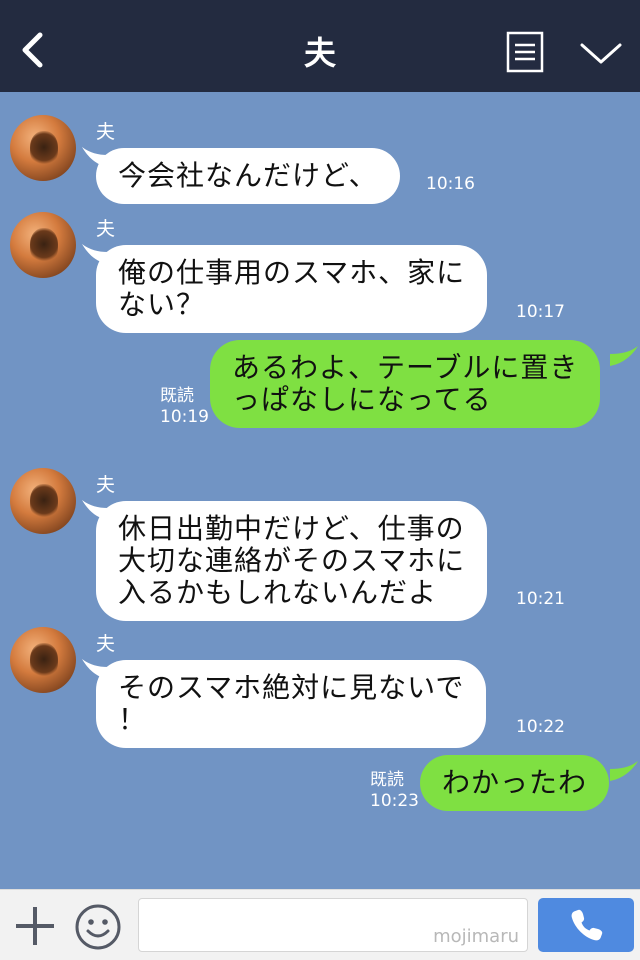 The image size is (640, 960). What do you see at coordinates (184, 417) in the screenshot?
I see `message-time: 10:19` at bounding box center [184, 417].